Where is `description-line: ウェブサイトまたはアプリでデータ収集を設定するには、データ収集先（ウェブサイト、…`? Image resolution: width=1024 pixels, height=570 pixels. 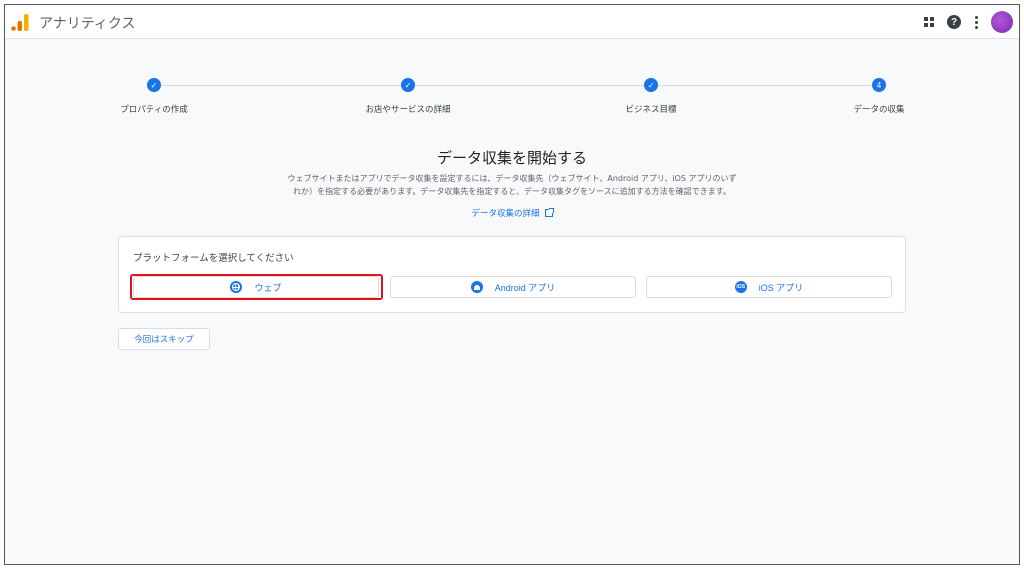 description-line: ウェブサイトまたはアプリでデータ収集を設定するには、データ収集先（ウェブサイト、… is located at coordinates (512, 178).